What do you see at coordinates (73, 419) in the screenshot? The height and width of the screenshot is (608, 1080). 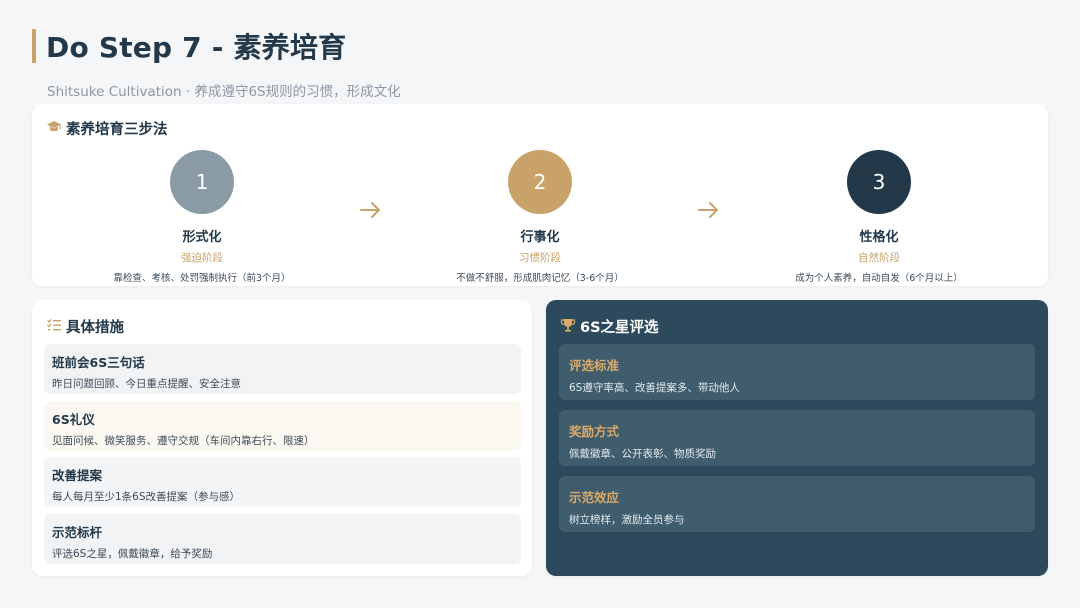 I see `measure-title: 6S礼仪` at bounding box center [73, 419].